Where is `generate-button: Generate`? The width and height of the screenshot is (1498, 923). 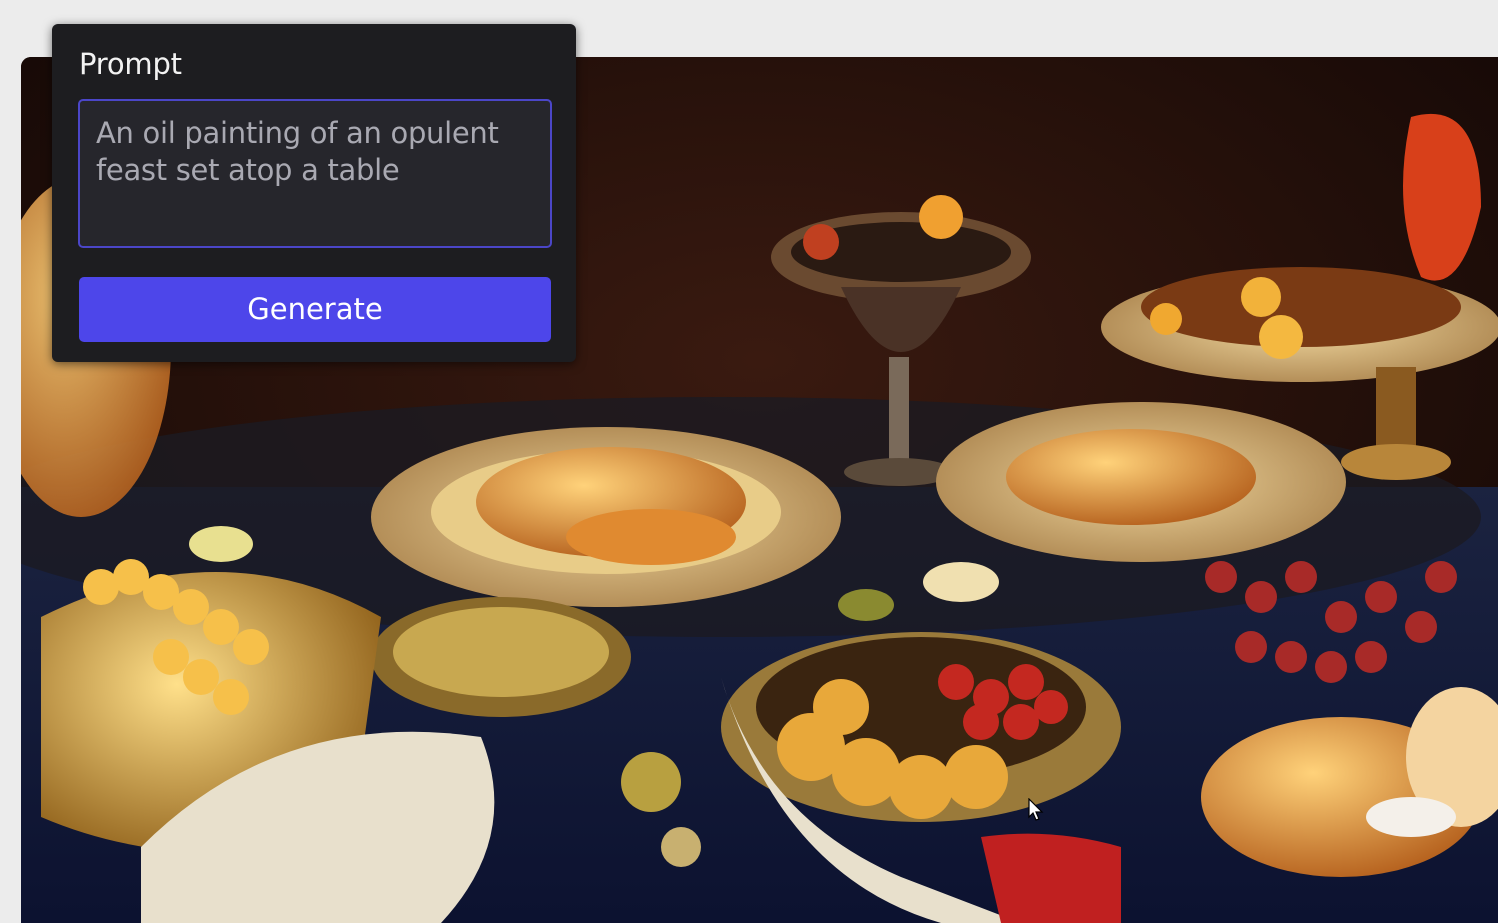 generate-button: Generate is located at coordinates (315, 309).